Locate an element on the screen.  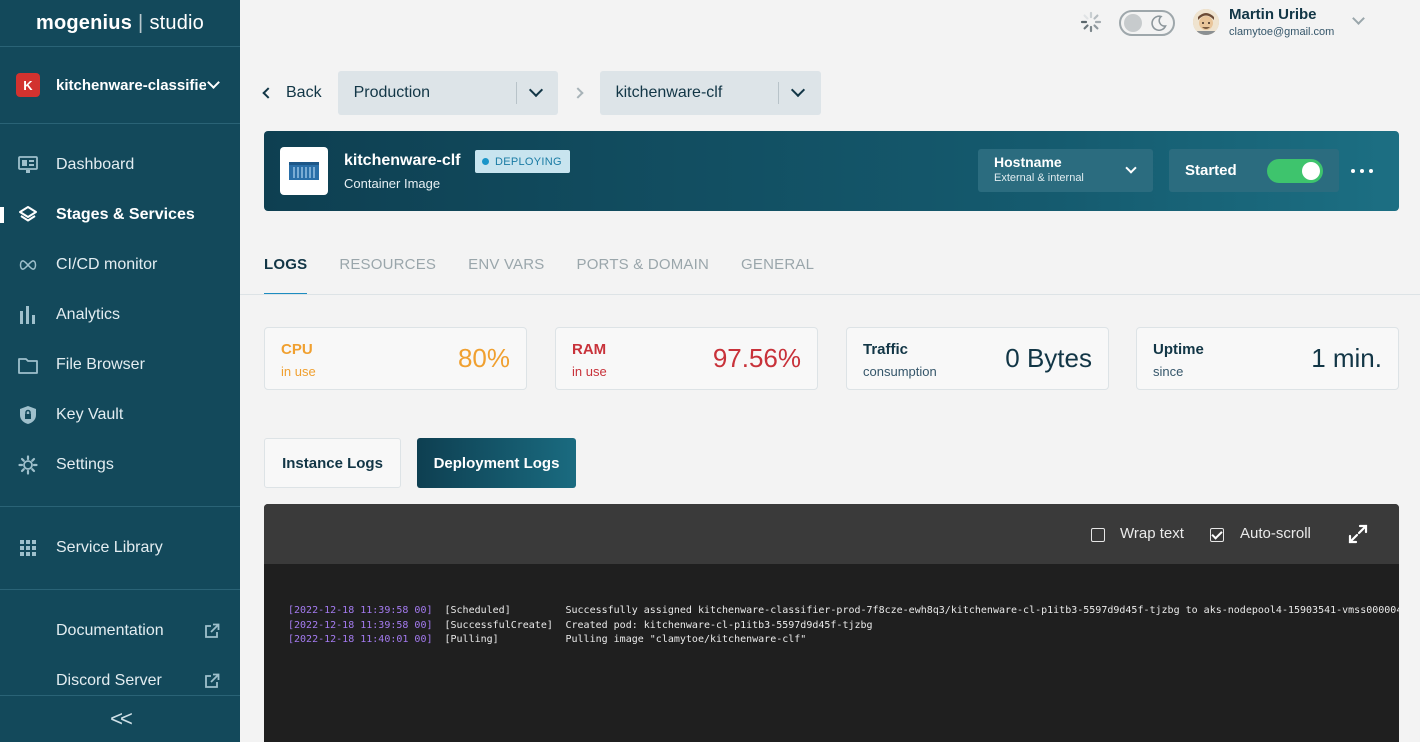
tabs-divider is located at coordinates (830, 294).